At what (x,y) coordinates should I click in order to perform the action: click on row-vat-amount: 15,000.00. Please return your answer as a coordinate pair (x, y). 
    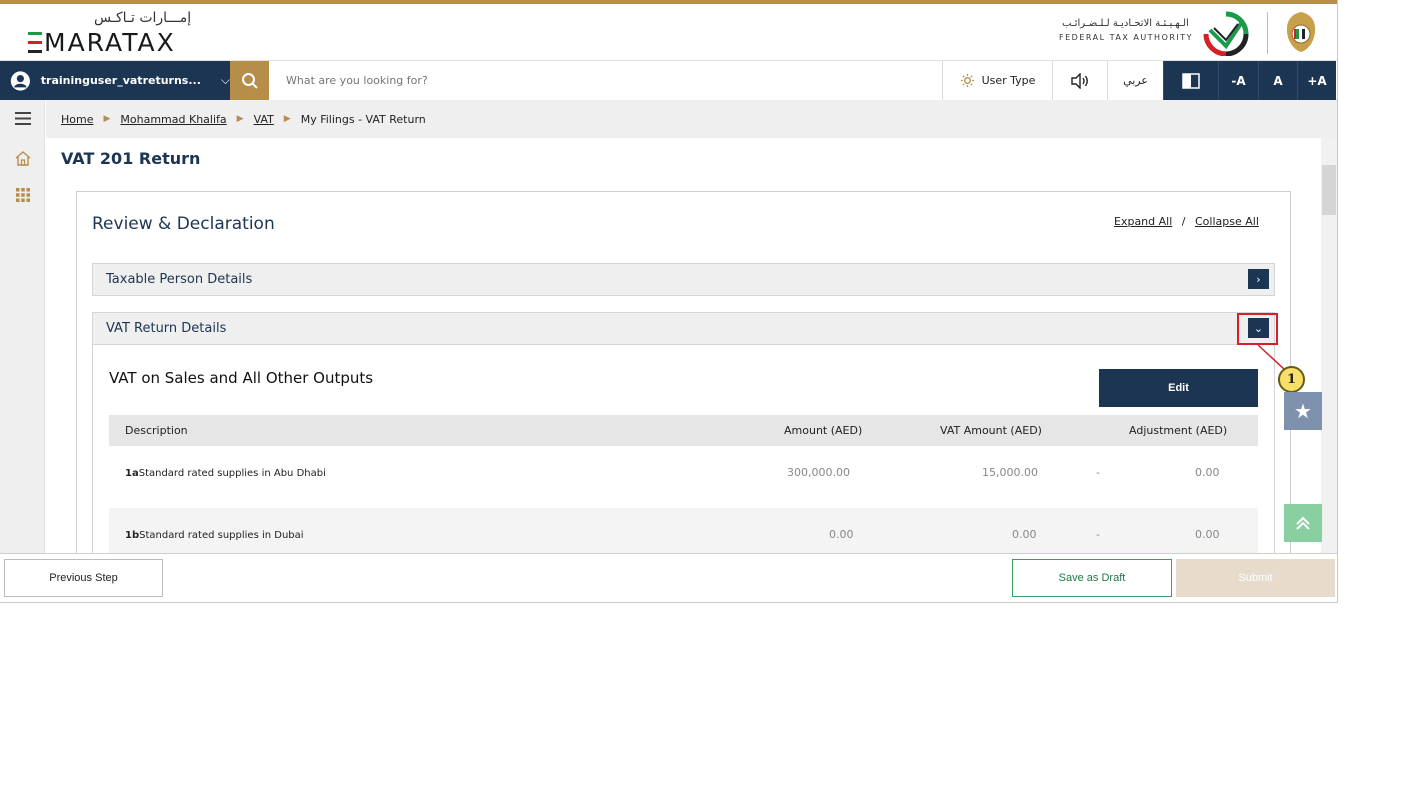
    Looking at the image, I should click on (1010, 472).